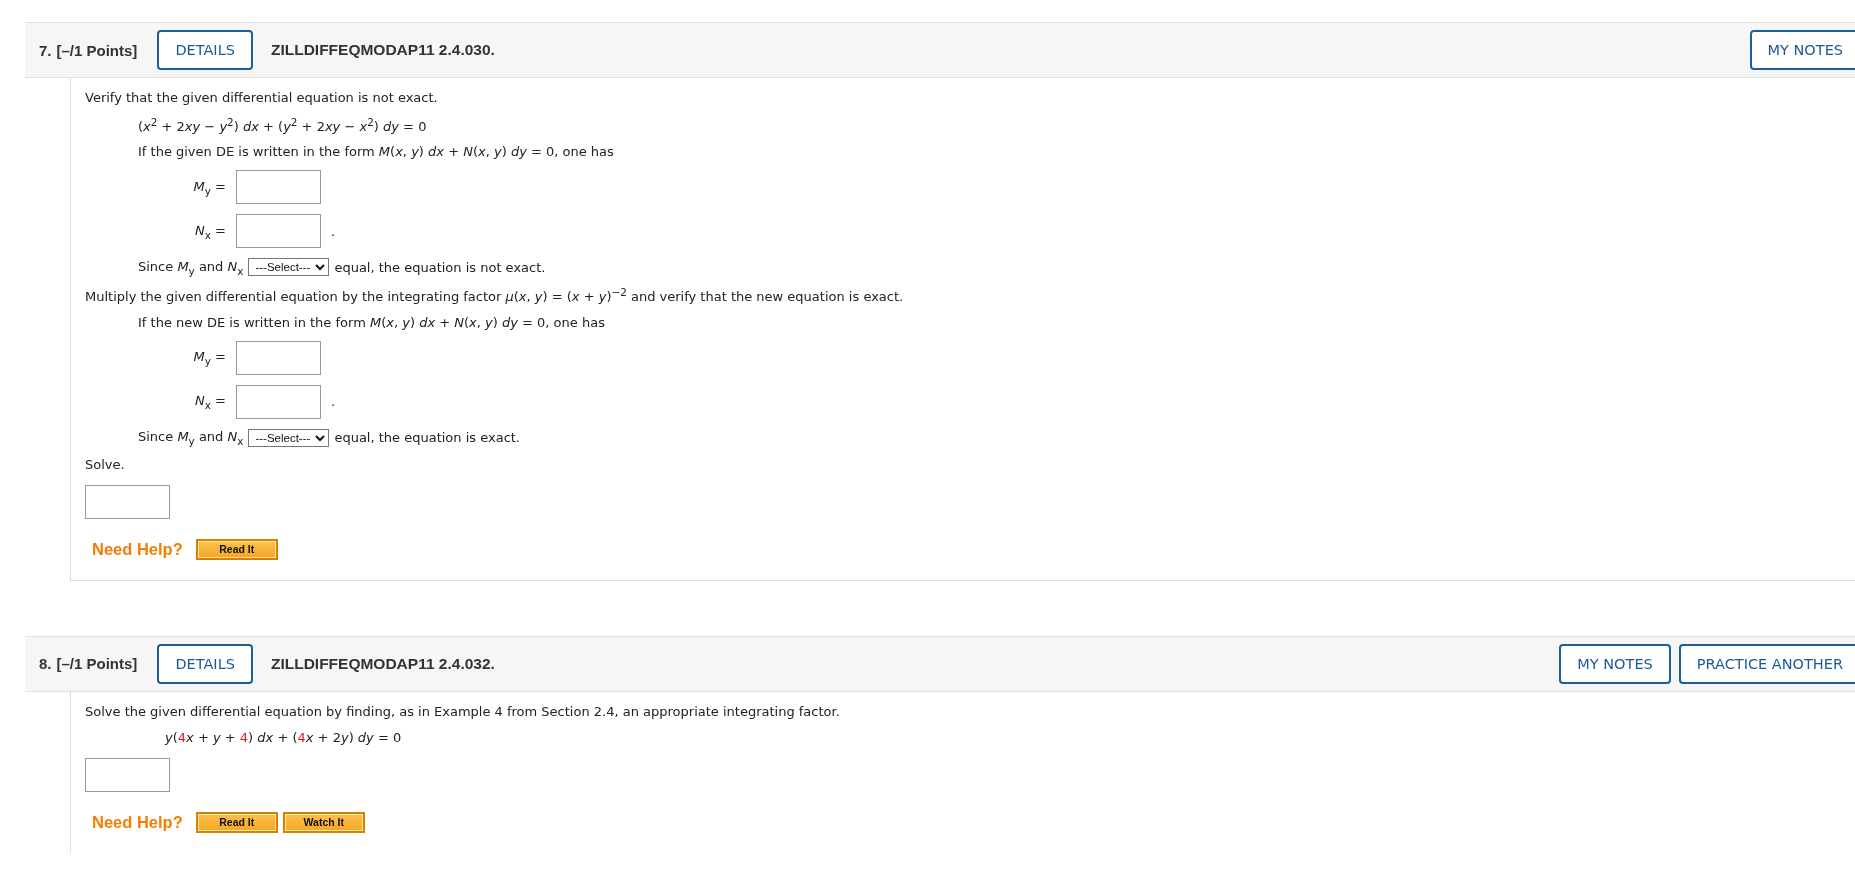  Describe the element at coordinates (427, 438) in the screenshot. I see `question-text: equal, the equation is exact.` at that location.